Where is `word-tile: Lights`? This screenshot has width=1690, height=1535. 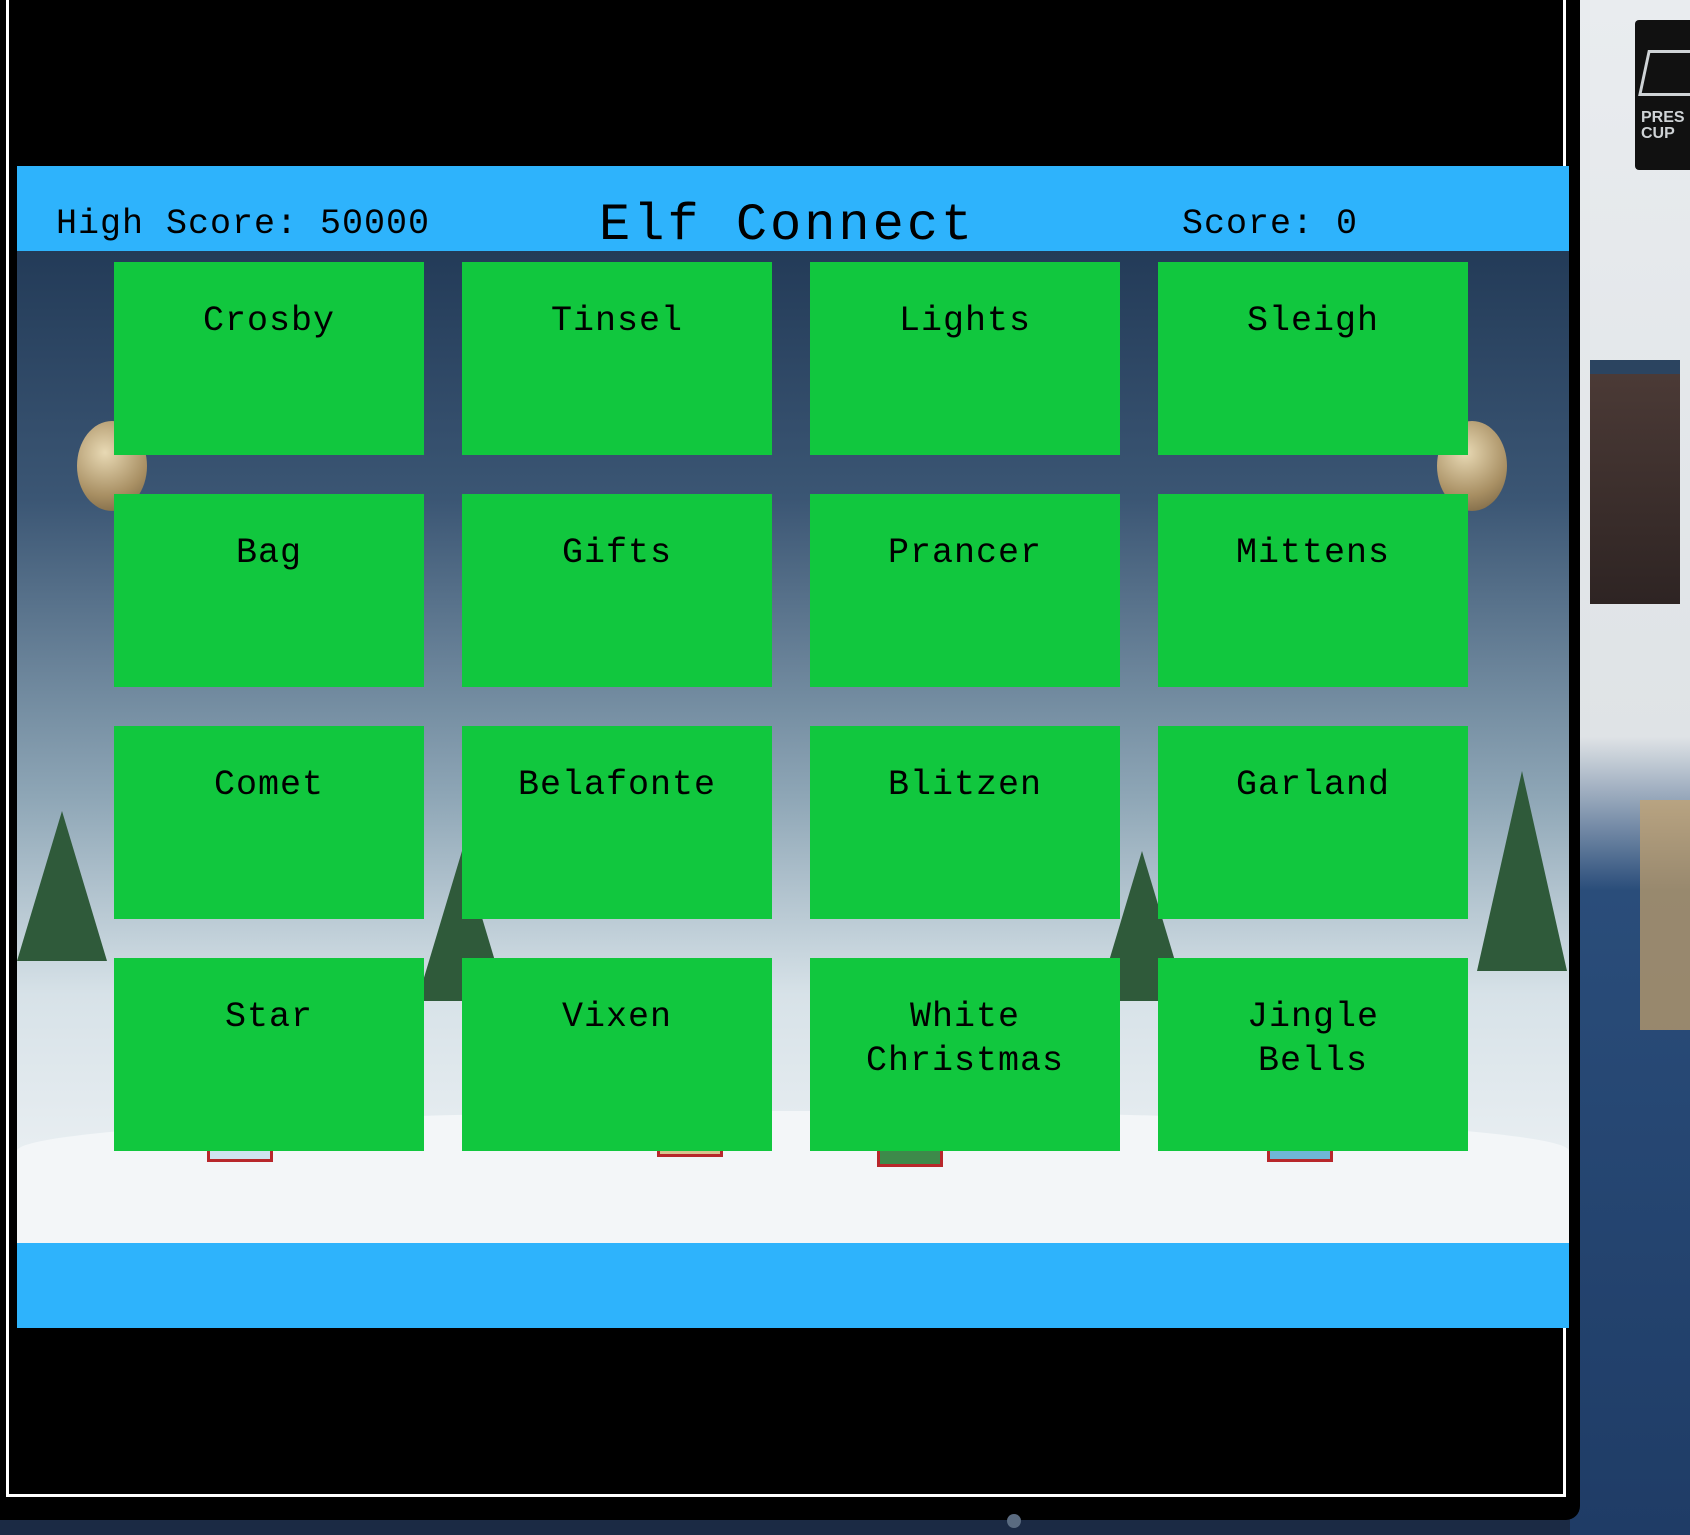 word-tile: Lights is located at coordinates (965, 358).